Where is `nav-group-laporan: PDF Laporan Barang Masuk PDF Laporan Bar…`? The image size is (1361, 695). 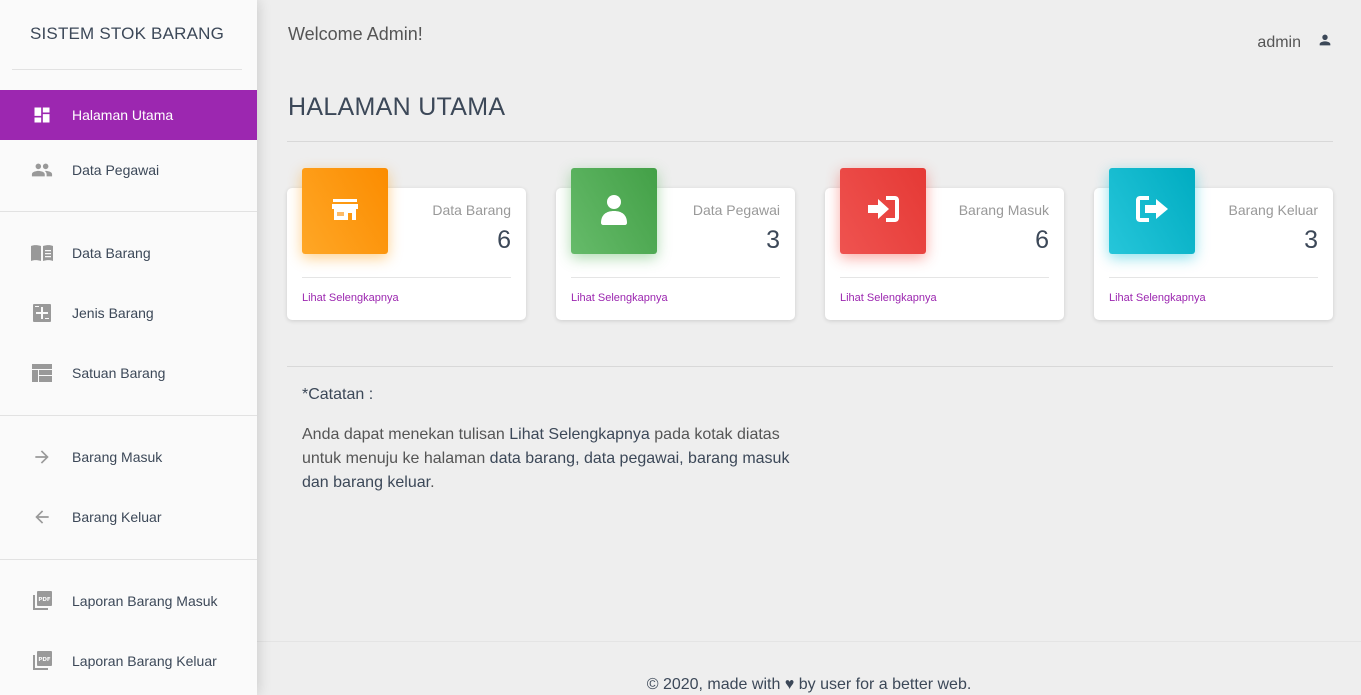
nav-group-laporan: PDF Laporan Barang Masuk PDF Laporan Bar… is located at coordinates (128, 625).